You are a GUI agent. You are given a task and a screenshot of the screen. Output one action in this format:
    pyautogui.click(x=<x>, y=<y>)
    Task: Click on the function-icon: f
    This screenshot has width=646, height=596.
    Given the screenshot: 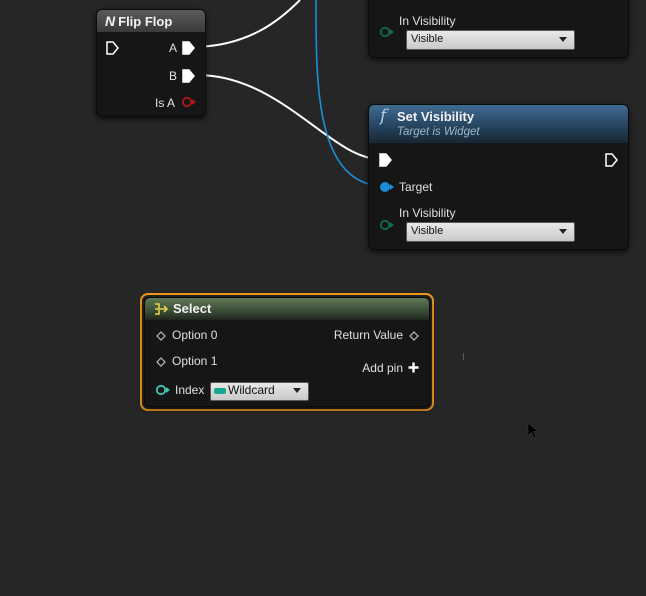 What is the action you would take?
    pyautogui.click(x=383, y=116)
    